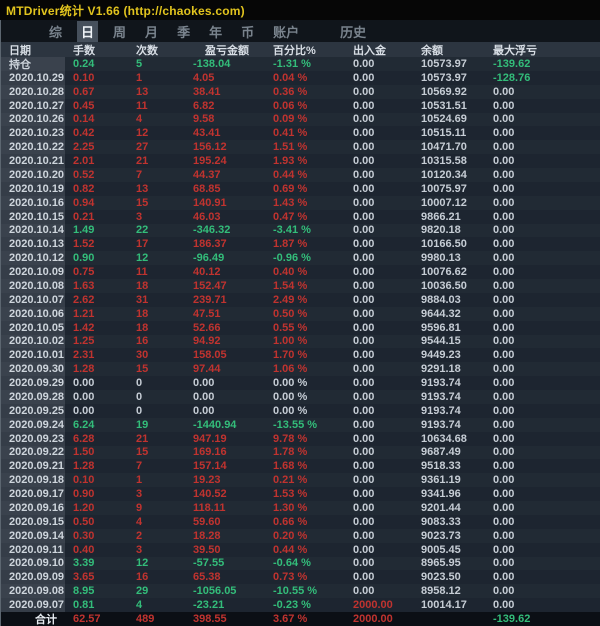  Describe the element at coordinates (209, 563) in the screenshot. I see `cell-pnl: -57.55` at that location.